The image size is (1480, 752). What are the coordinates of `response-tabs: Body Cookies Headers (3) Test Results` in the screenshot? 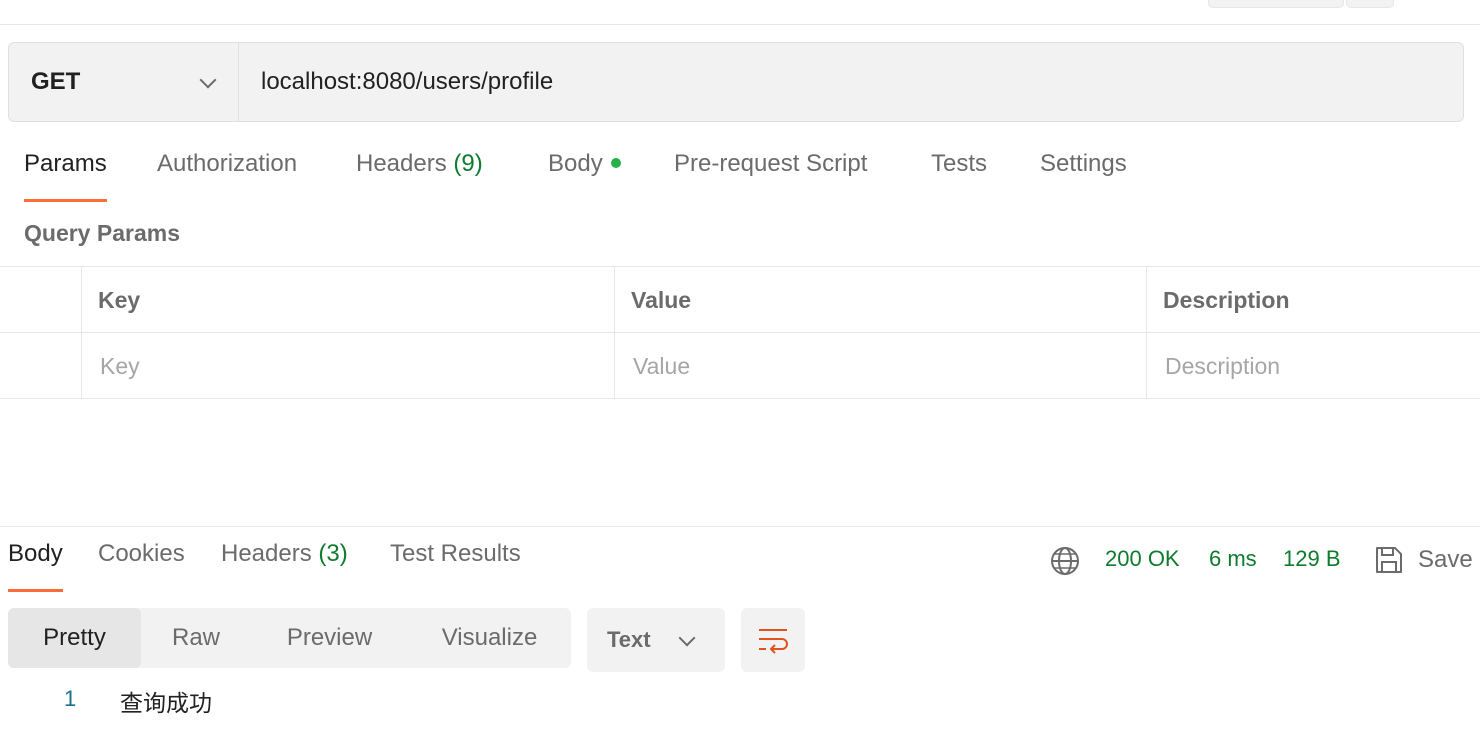 It's located at (520, 566).